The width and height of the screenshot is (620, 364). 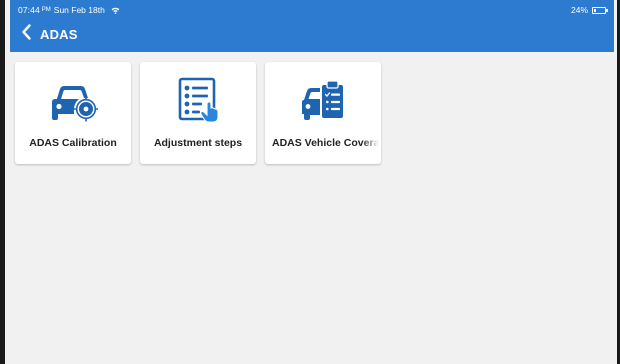 What do you see at coordinates (325, 143) in the screenshot?
I see `tile-label: ADAS Vehicle Coverage` at bounding box center [325, 143].